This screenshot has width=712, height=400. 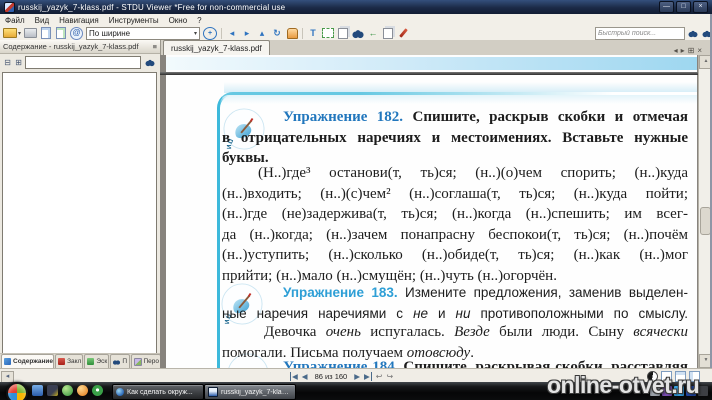 I want to click on menu-item-view: Вид, so click(x=42, y=20).